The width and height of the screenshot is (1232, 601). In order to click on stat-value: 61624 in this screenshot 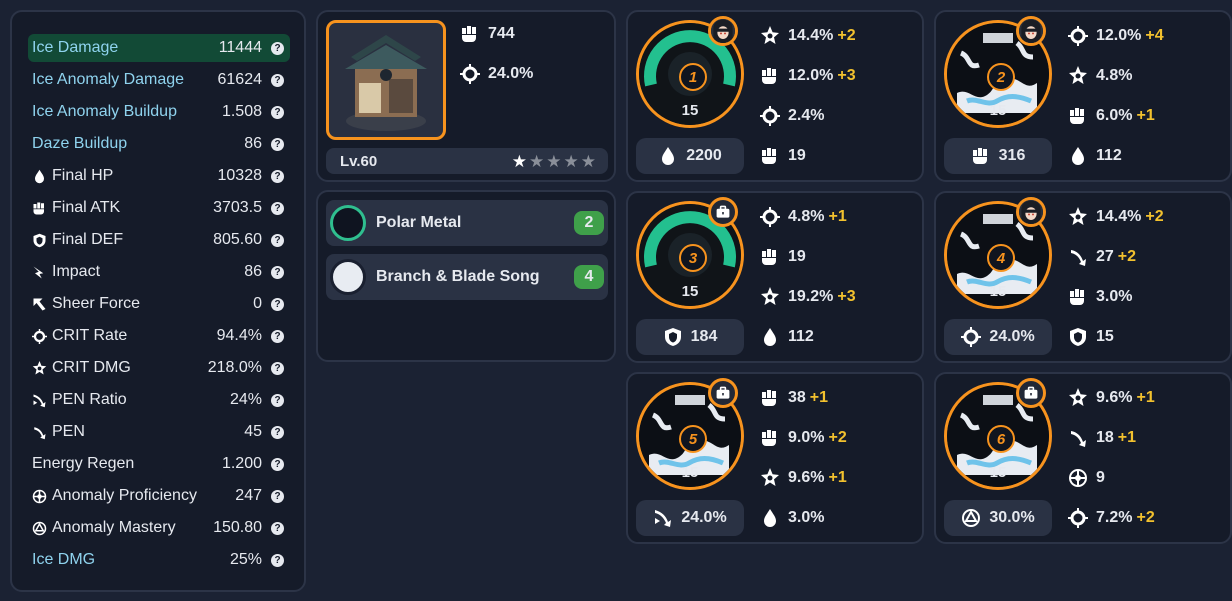, I will do `click(240, 79)`.